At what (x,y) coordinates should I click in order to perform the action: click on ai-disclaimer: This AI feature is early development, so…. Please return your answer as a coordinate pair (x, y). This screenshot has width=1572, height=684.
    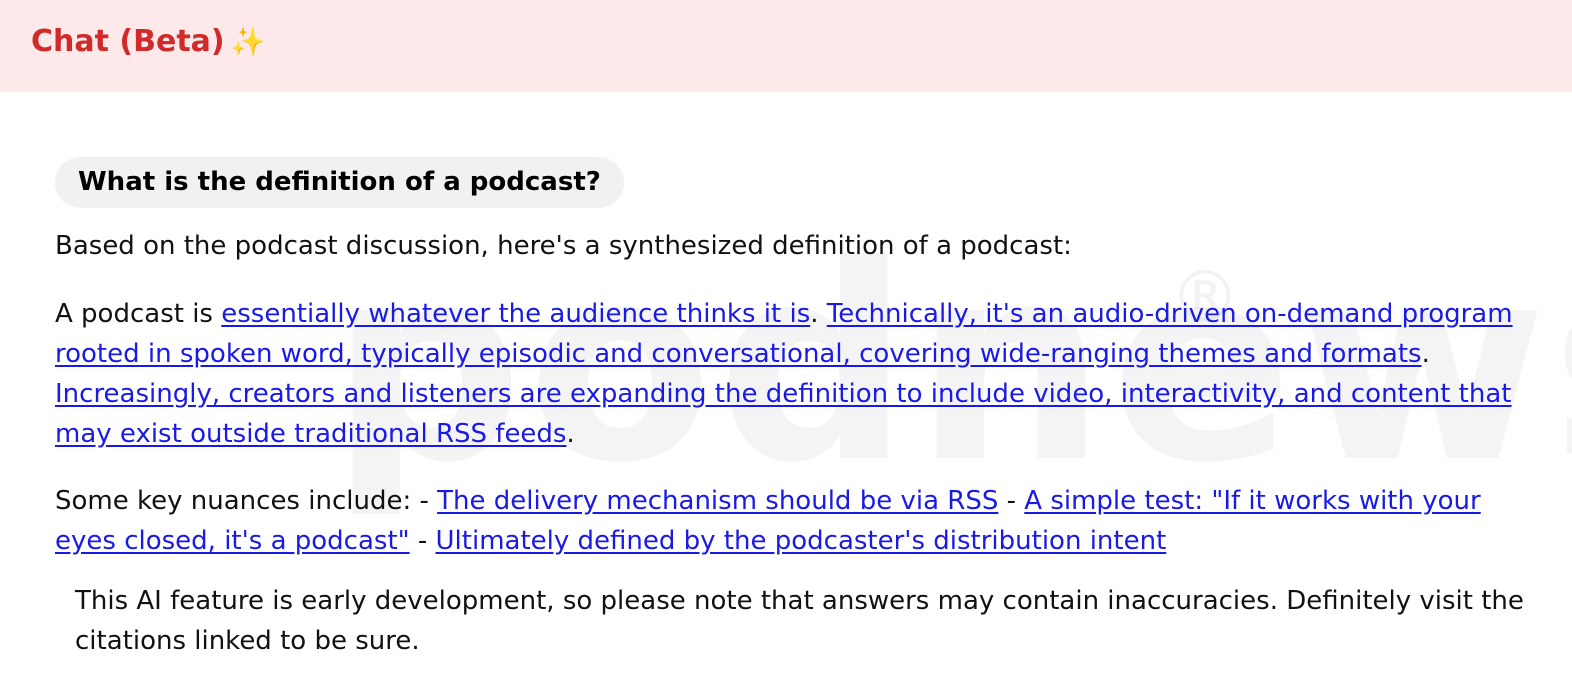
    Looking at the image, I should click on (799, 621).